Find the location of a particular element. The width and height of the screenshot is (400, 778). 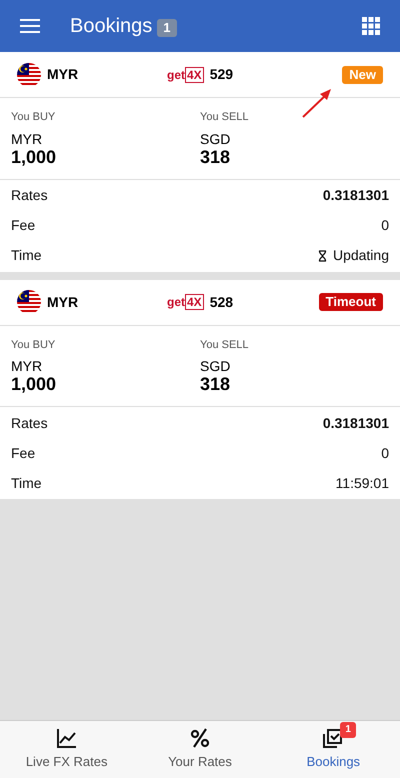

nav-tab: 1 Bookings is located at coordinates (333, 749).